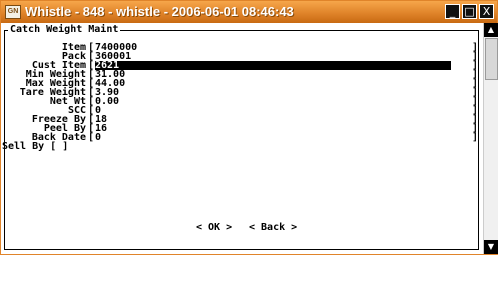 Image resolution: width=500 pixels, height=287 pixels. What do you see at coordinates (452, 11) in the screenshot?
I see `minimize-button: _` at bounding box center [452, 11].